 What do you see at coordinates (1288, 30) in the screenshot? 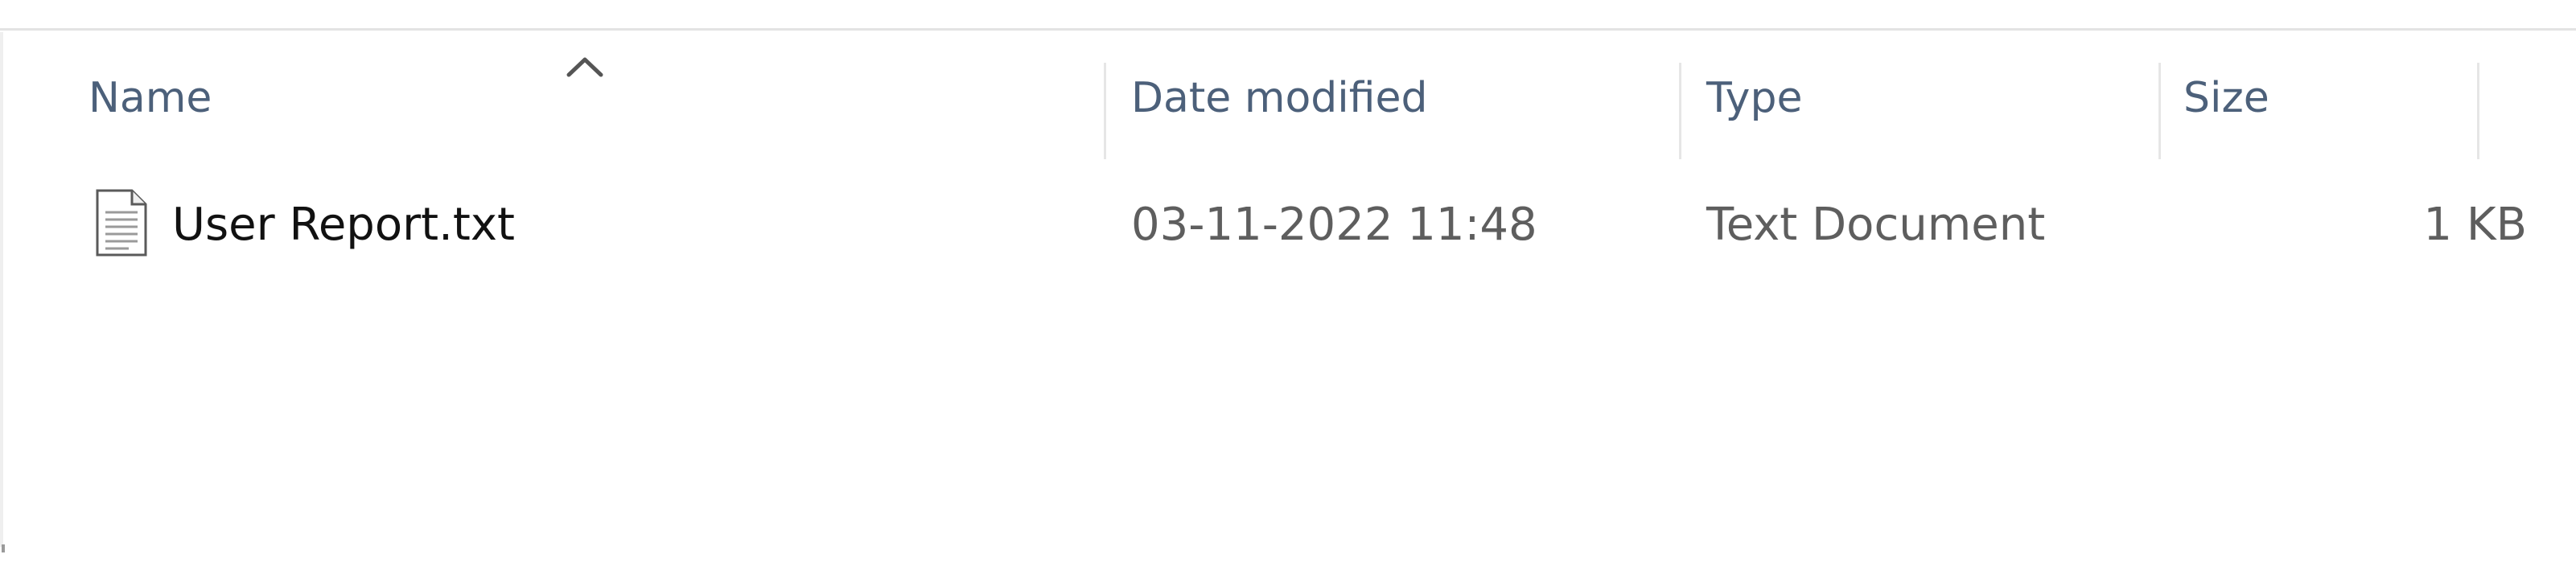
I see `toolbar-divider` at bounding box center [1288, 30].